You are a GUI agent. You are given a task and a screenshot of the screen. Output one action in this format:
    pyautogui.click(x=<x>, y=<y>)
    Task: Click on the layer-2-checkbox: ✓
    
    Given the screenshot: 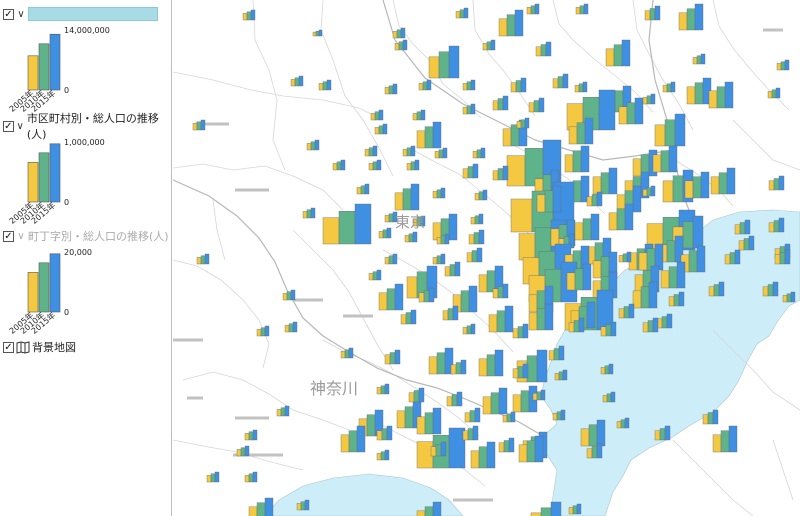 What is the action you would take?
    pyautogui.click(x=8, y=126)
    